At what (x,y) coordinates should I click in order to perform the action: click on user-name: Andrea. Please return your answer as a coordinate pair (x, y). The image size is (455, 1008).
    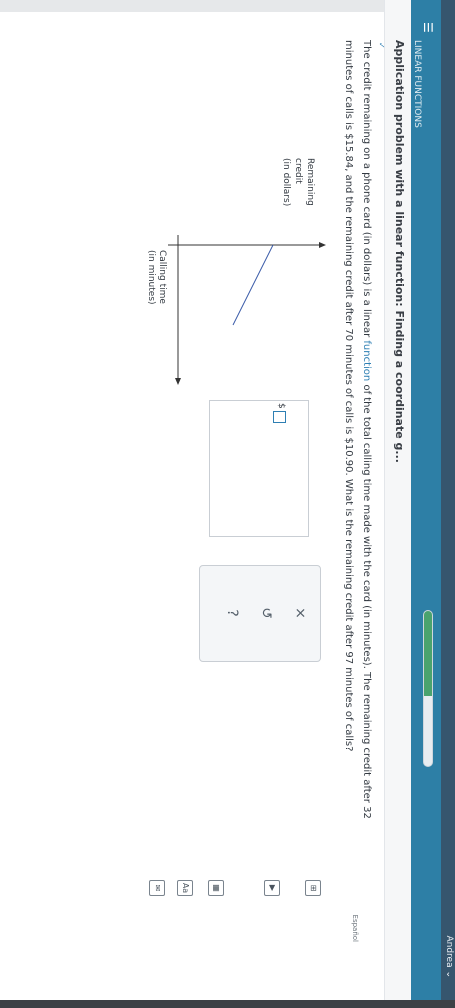
    Looking at the image, I should click on (449, 951).